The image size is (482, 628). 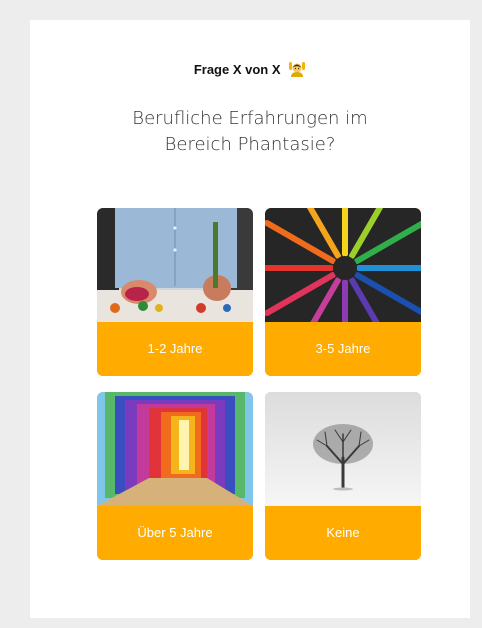 I want to click on answer-option-label: 3-5 Jahre, so click(x=343, y=349).